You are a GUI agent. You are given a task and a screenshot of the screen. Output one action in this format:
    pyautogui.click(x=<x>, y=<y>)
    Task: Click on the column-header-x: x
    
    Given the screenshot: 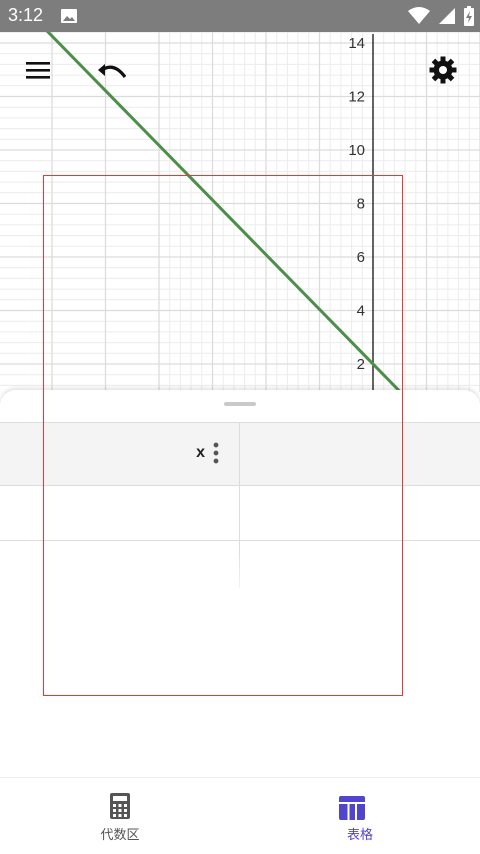 What is the action you would take?
    pyautogui.click(x=200, y=452)
    